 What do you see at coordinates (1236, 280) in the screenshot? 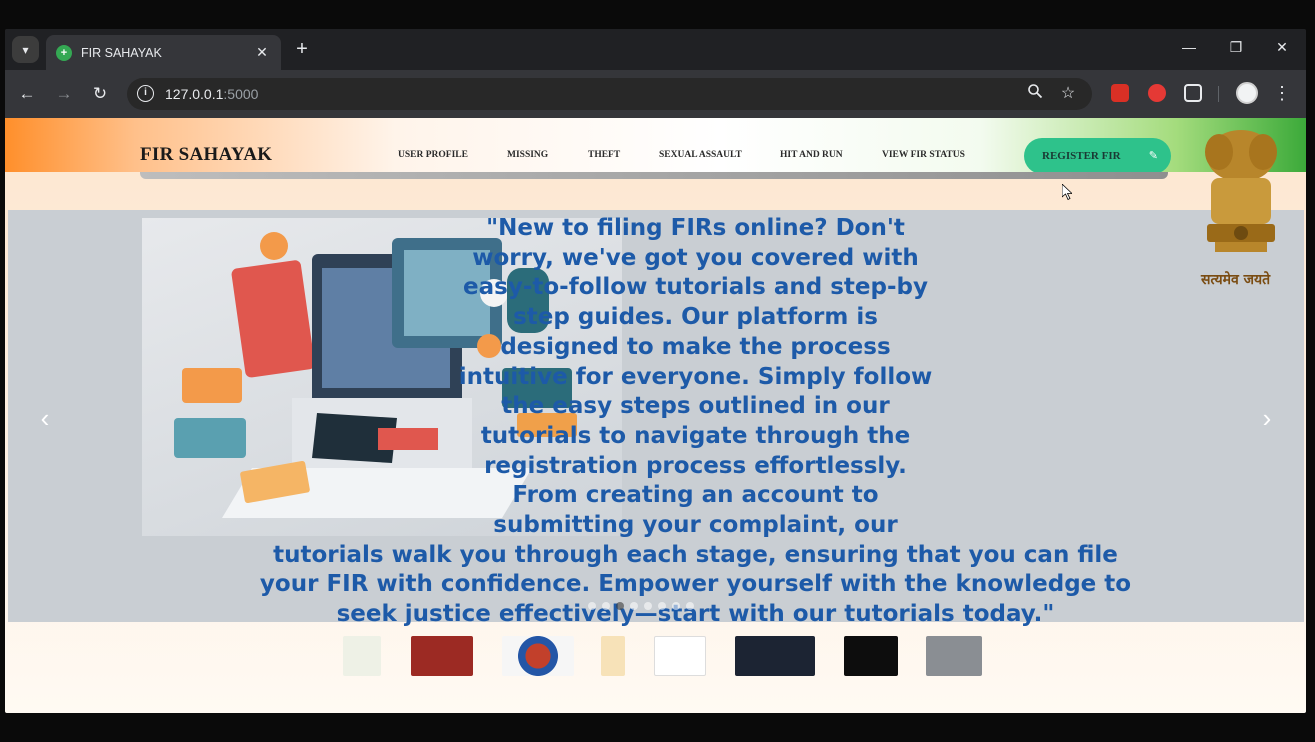
I see `emblem-motto: सत्यमेव जयते` at bounding box center [1236, 280].